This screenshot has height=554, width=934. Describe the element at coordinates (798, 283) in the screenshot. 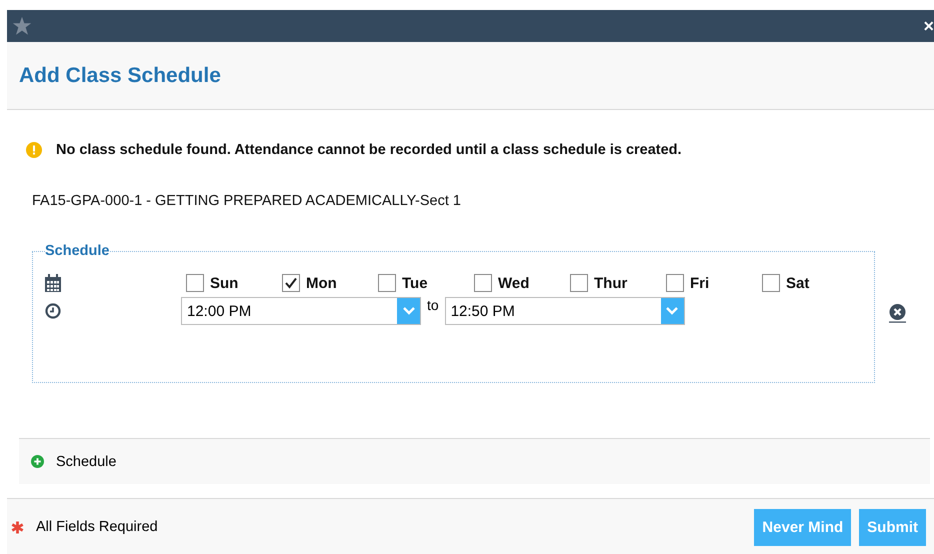

I see `day-label: Sat` at that location.